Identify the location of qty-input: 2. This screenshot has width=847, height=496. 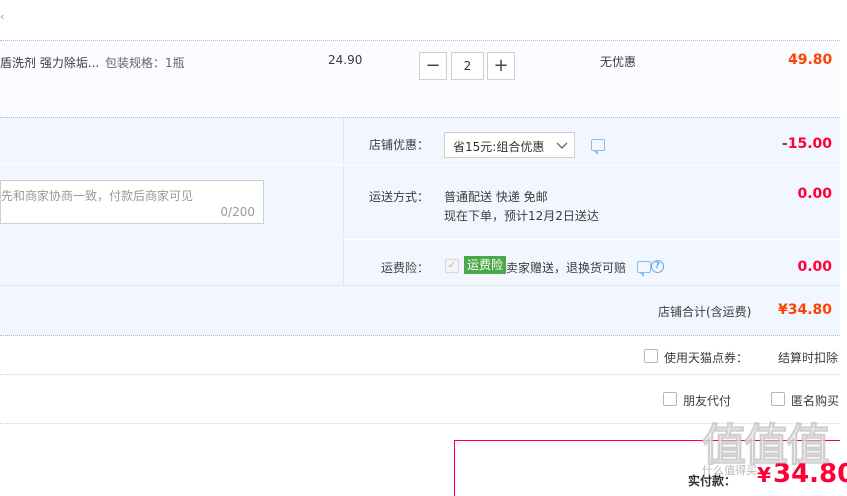
(467, 66).